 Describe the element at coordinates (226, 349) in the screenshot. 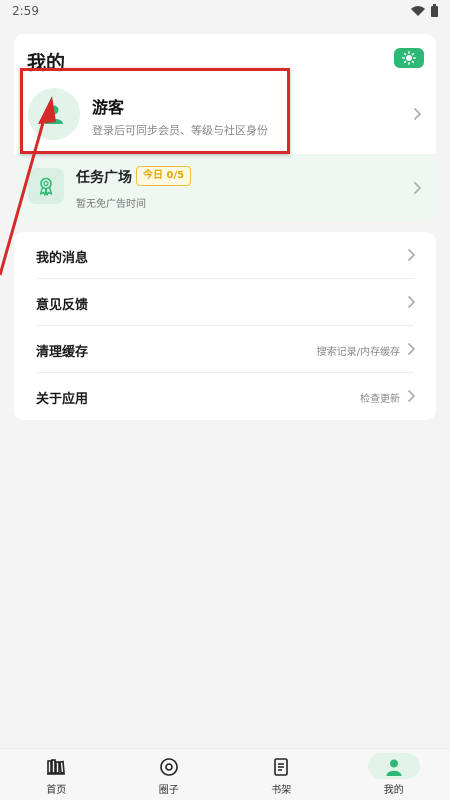

I see `menu-item-clear-cache: 清理缓存 搜索记录/内存缓存` at that location.